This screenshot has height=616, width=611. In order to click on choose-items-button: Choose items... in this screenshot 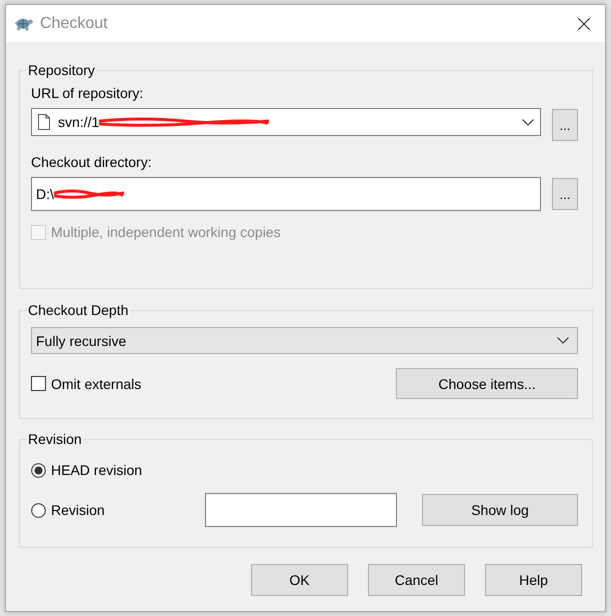, I will do `click(487, 383)`.